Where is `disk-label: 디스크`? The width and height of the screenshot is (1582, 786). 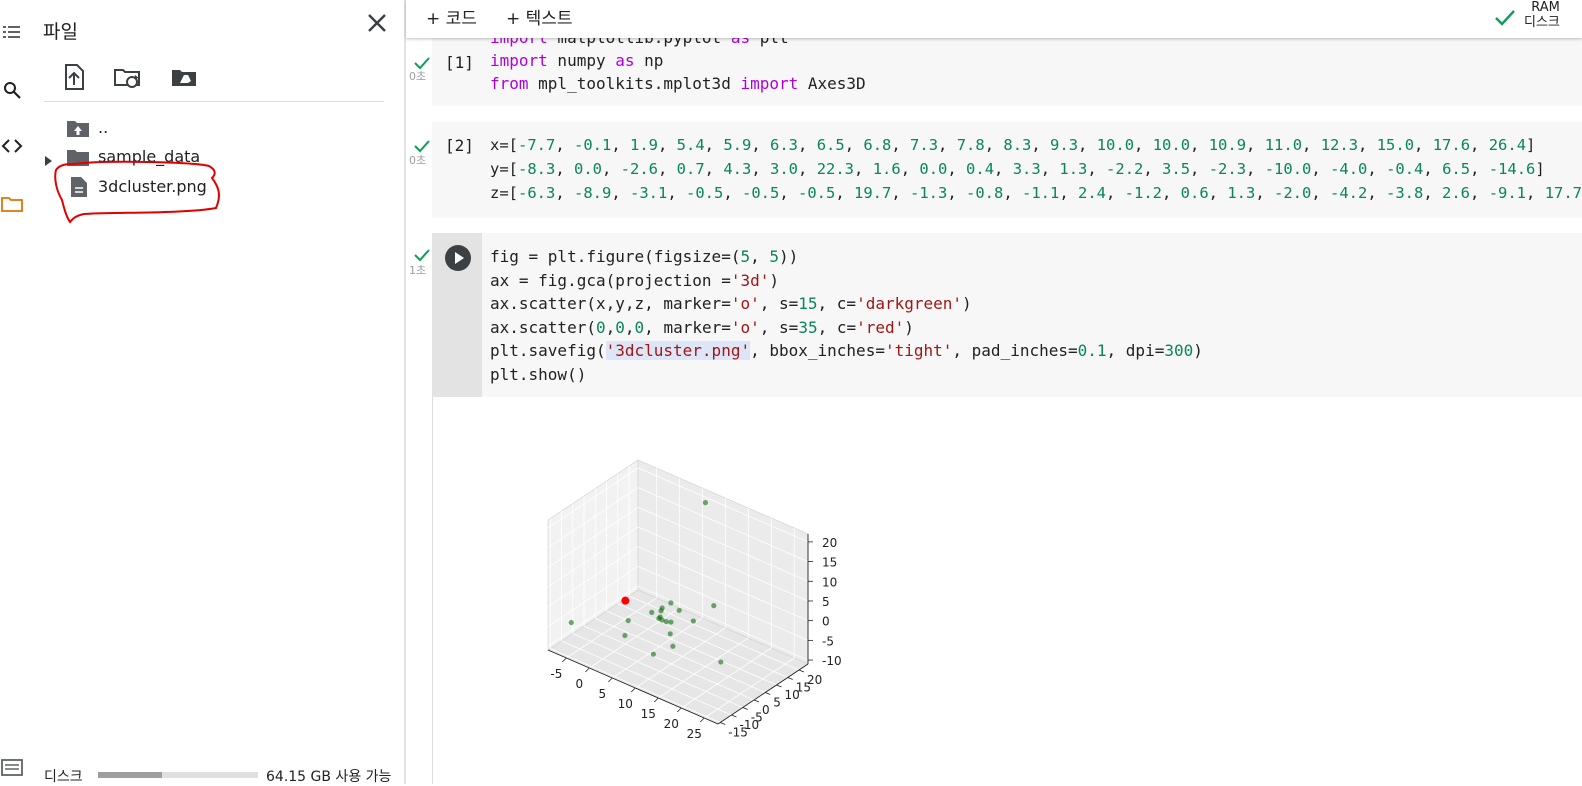
disk-label: 디스크 is located at coordinates (63, 777).